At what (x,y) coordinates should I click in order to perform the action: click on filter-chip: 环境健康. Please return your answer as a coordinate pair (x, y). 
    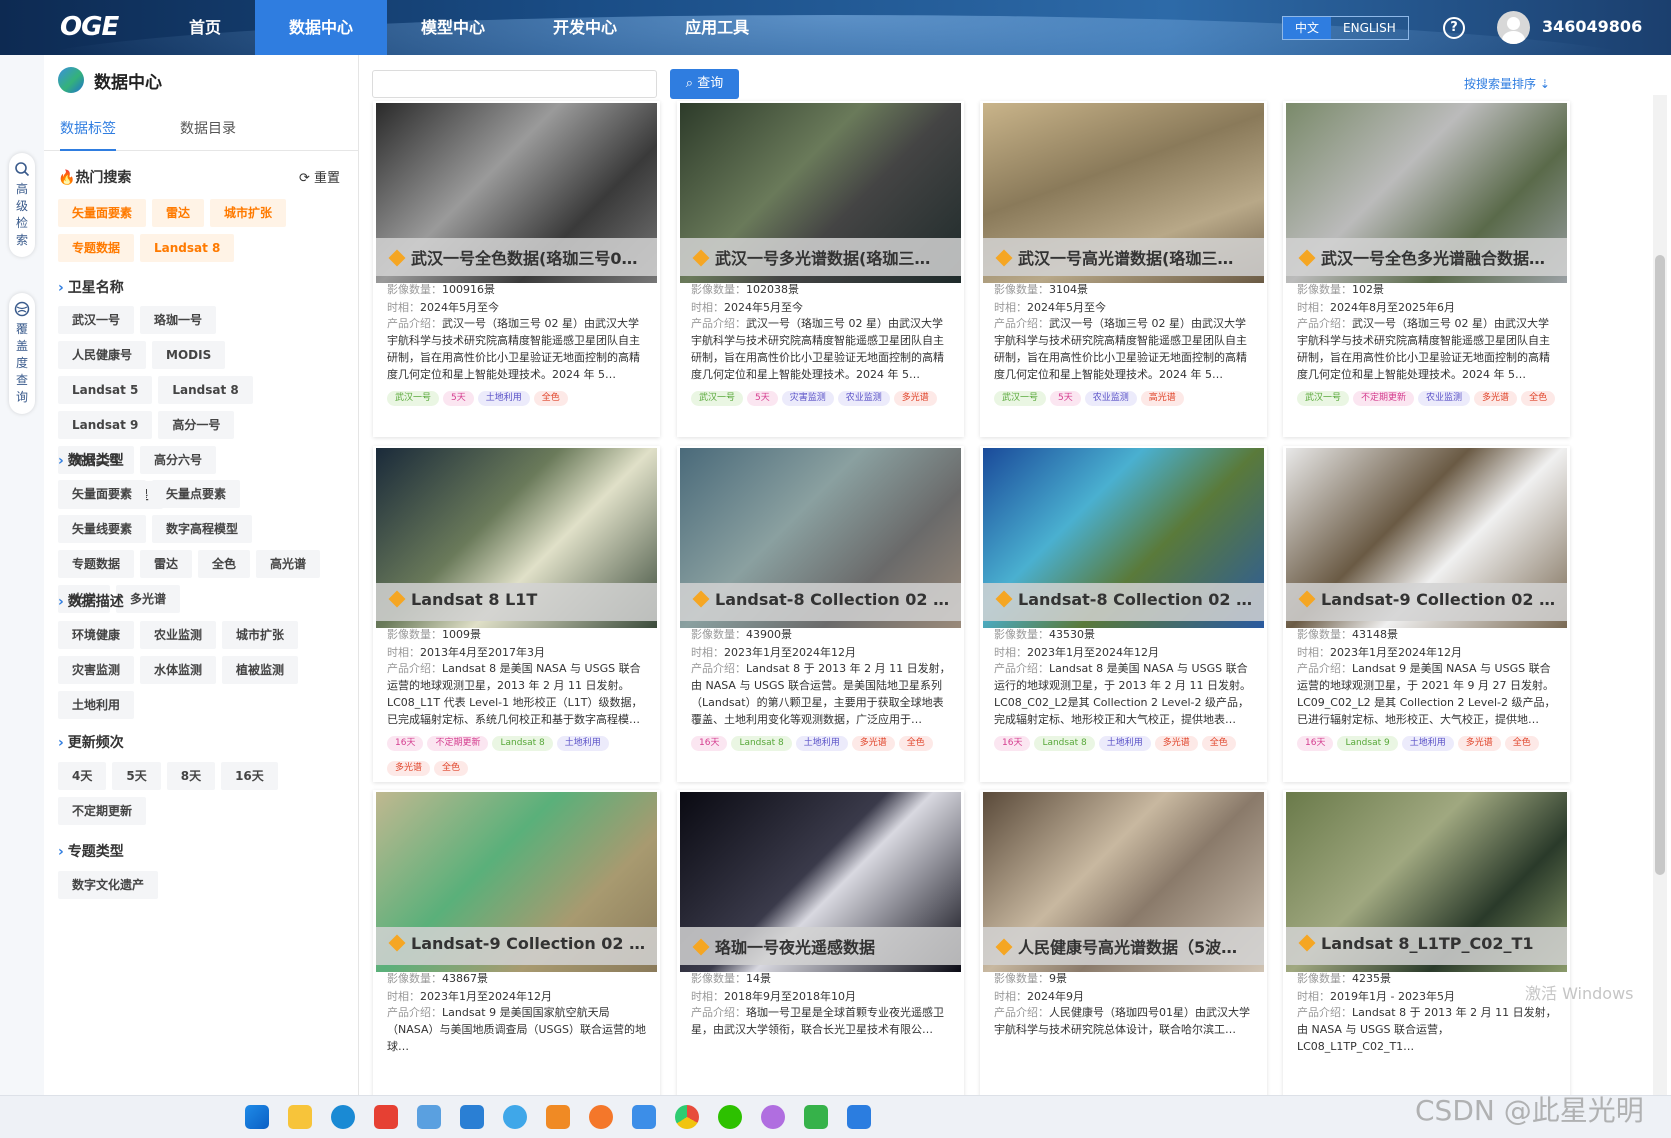
    Looking at the image, I should click on (96, 635).